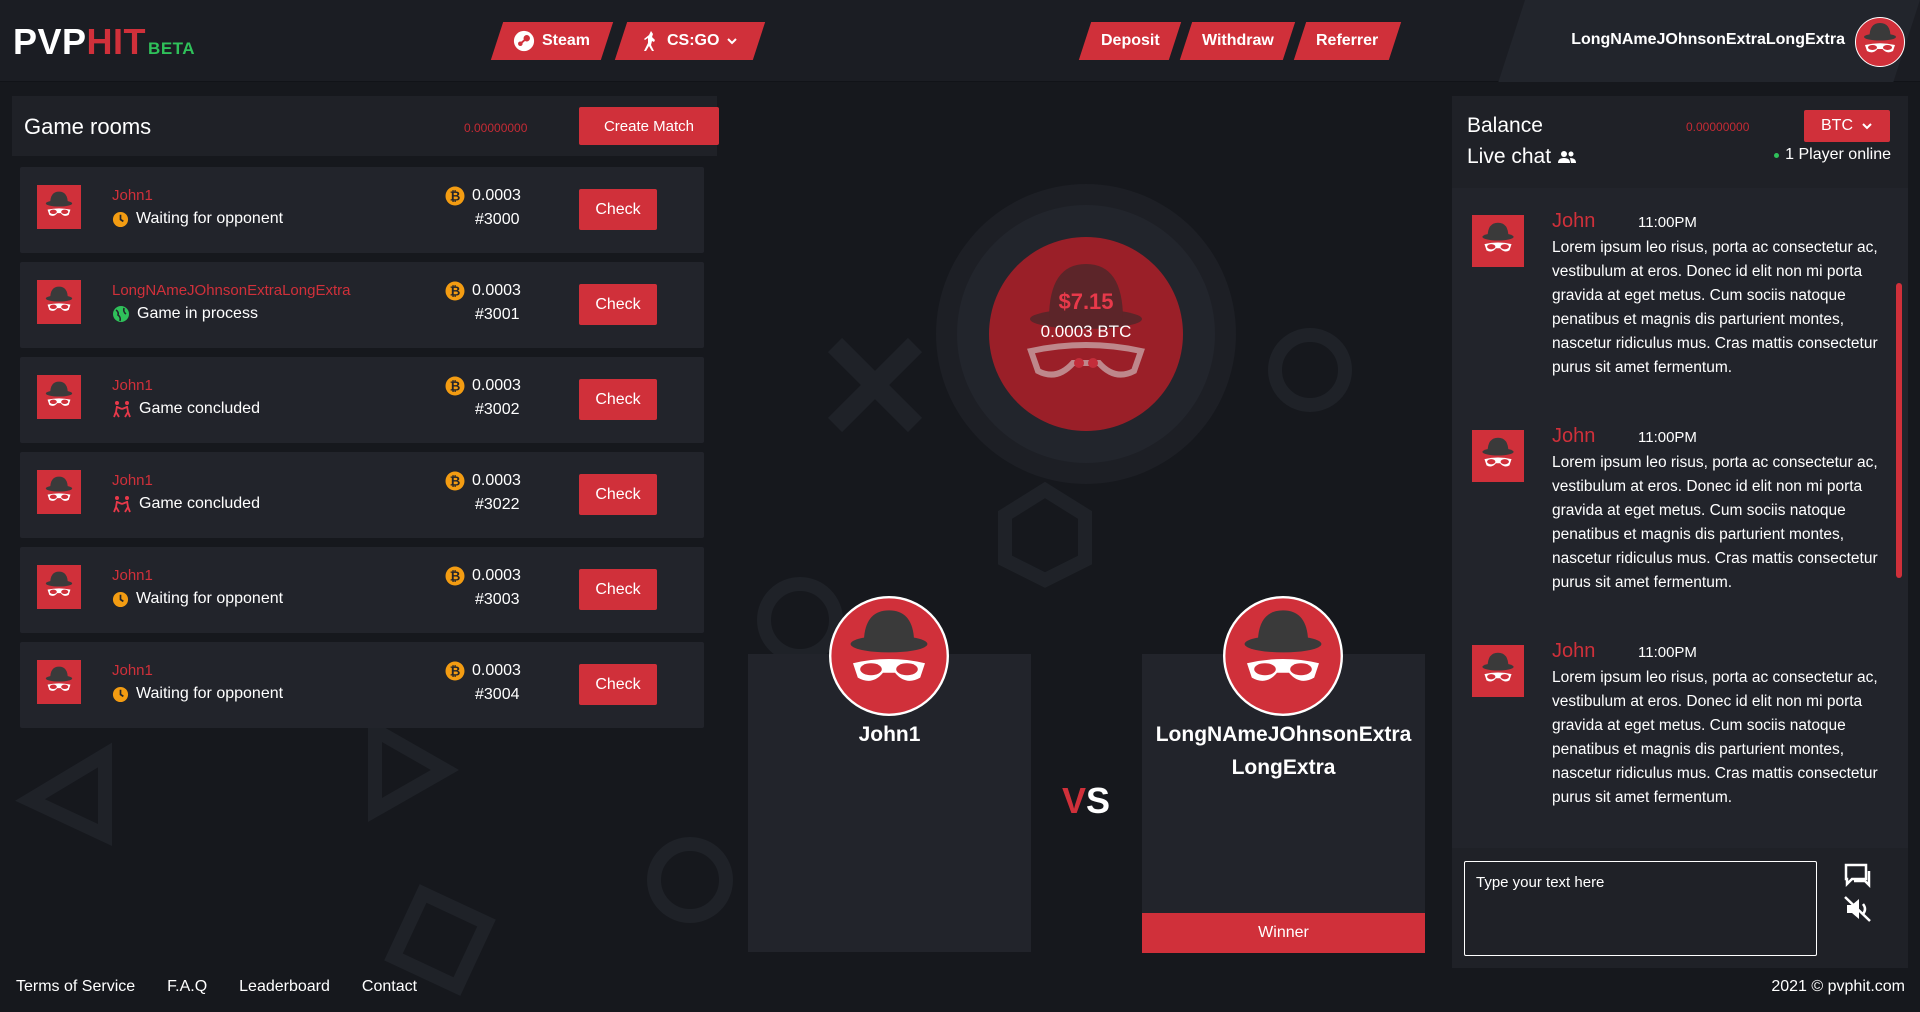  Describe the element at coordinates (1847, 126) in the screenshot. I see `currency-dropdown: BTC` at that location.